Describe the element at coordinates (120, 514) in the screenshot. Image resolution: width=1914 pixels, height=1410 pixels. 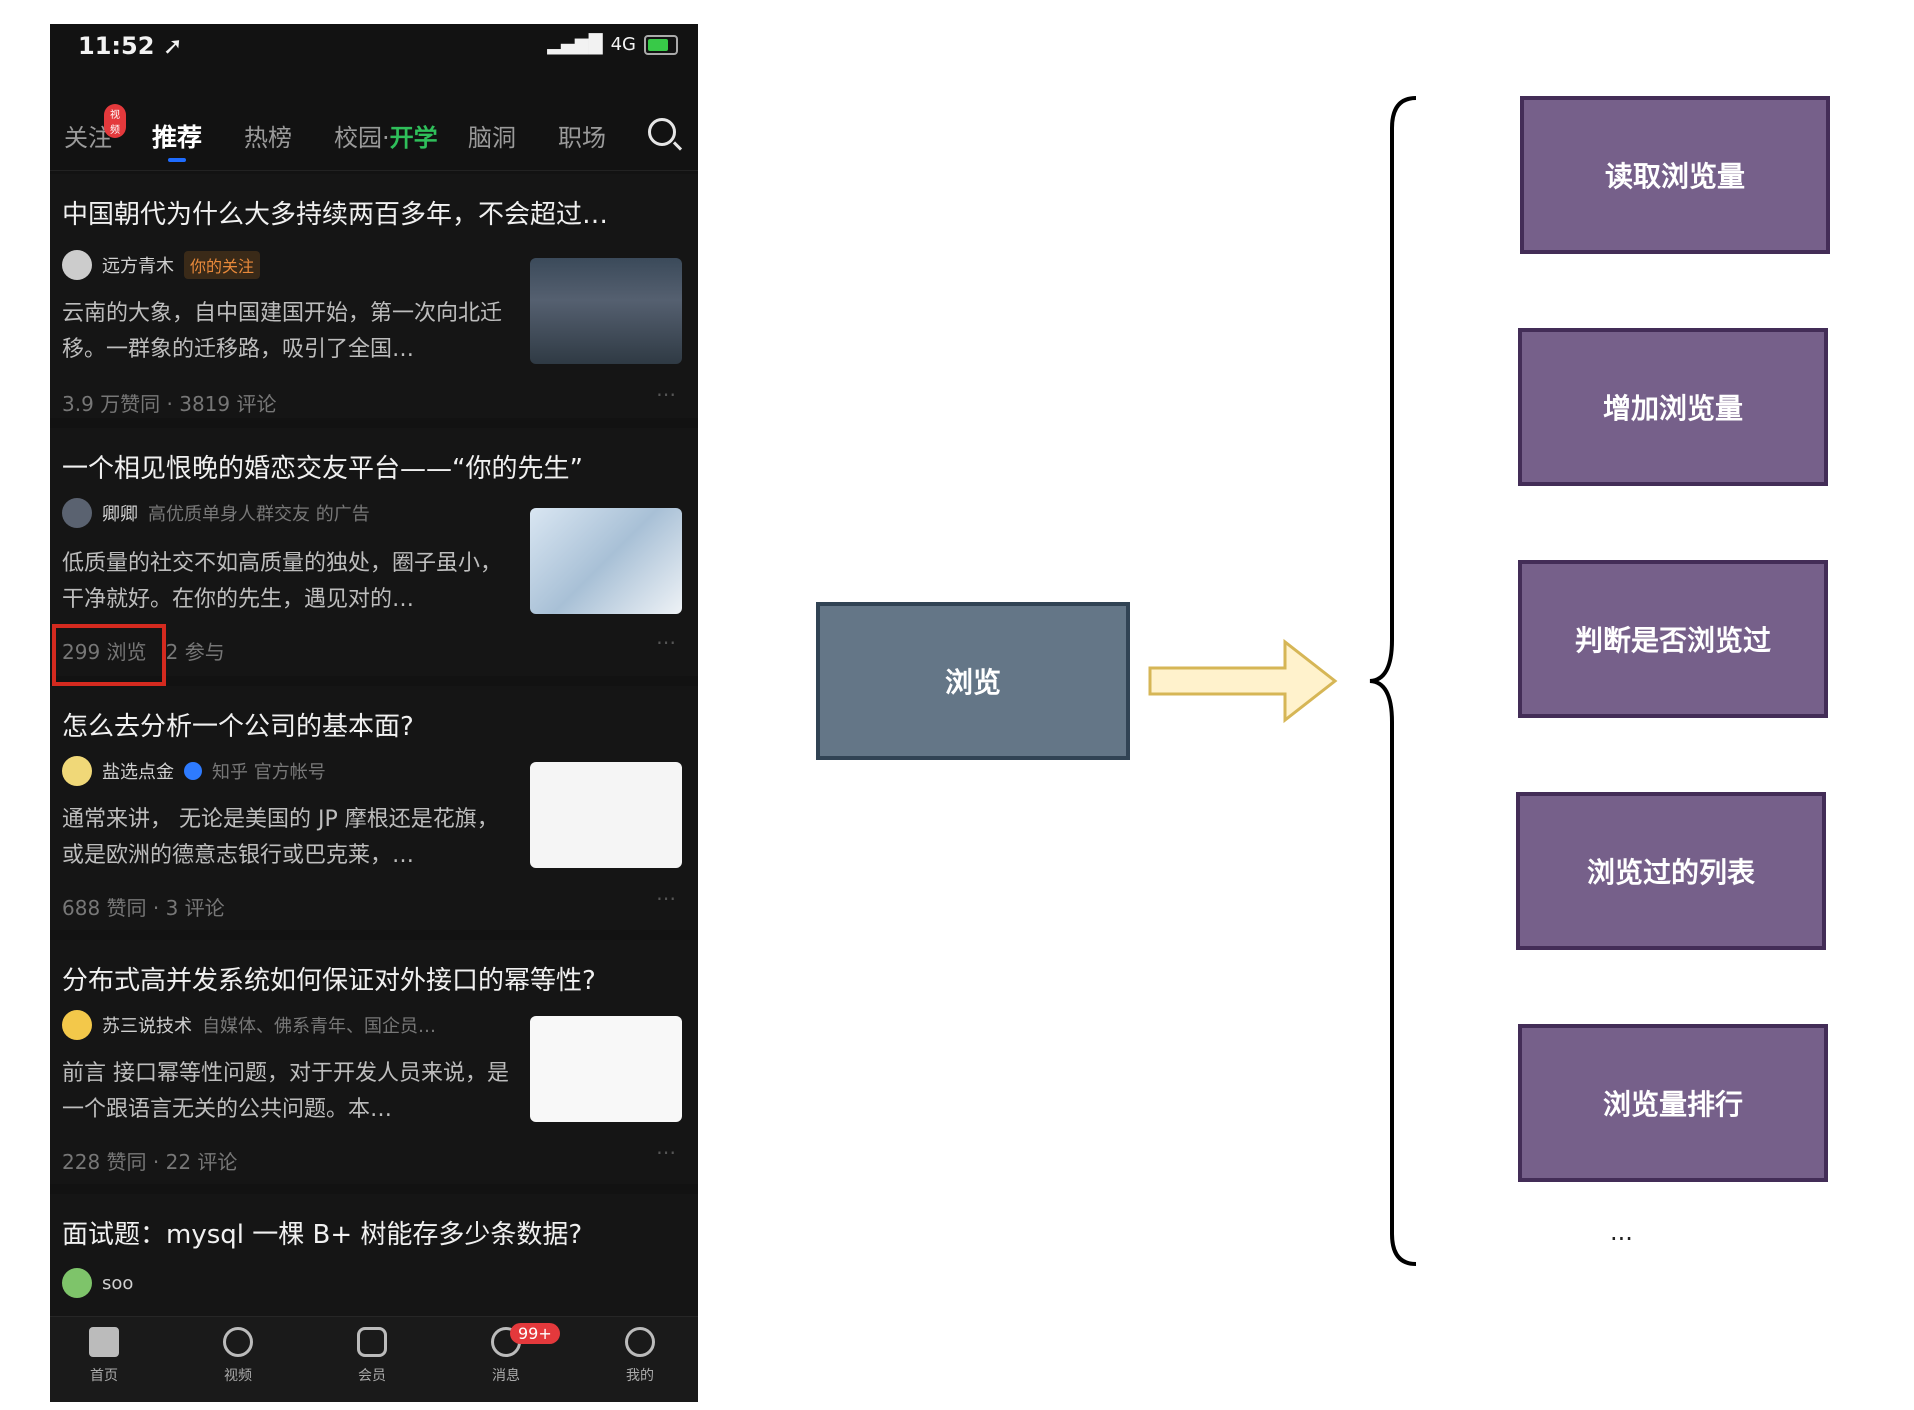
I see `author-name: 卿卿` at that location.